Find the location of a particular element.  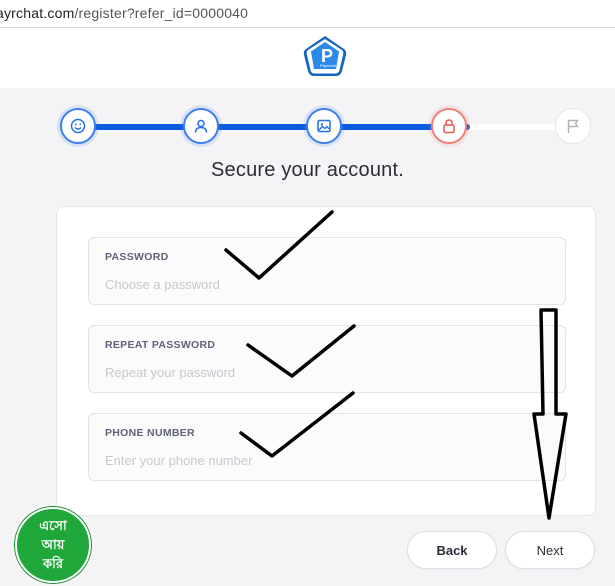

step-1-profile-smiley is located at coordinates (78, 126).